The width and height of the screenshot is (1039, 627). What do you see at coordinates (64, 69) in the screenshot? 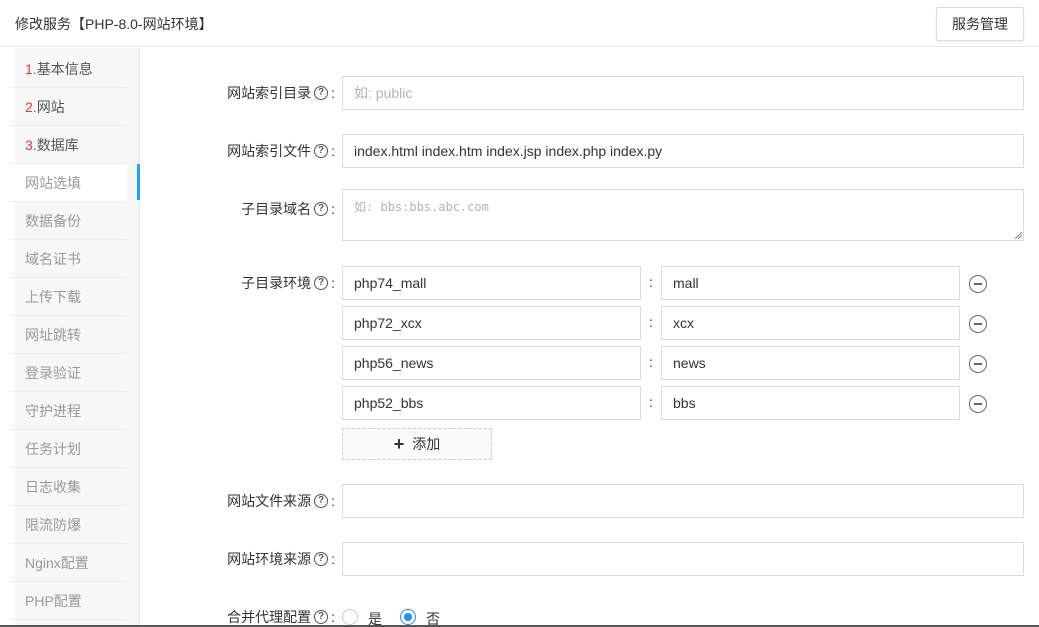
I see `sidebar-item-label: 基本信息` at bounding box center [64, 69].